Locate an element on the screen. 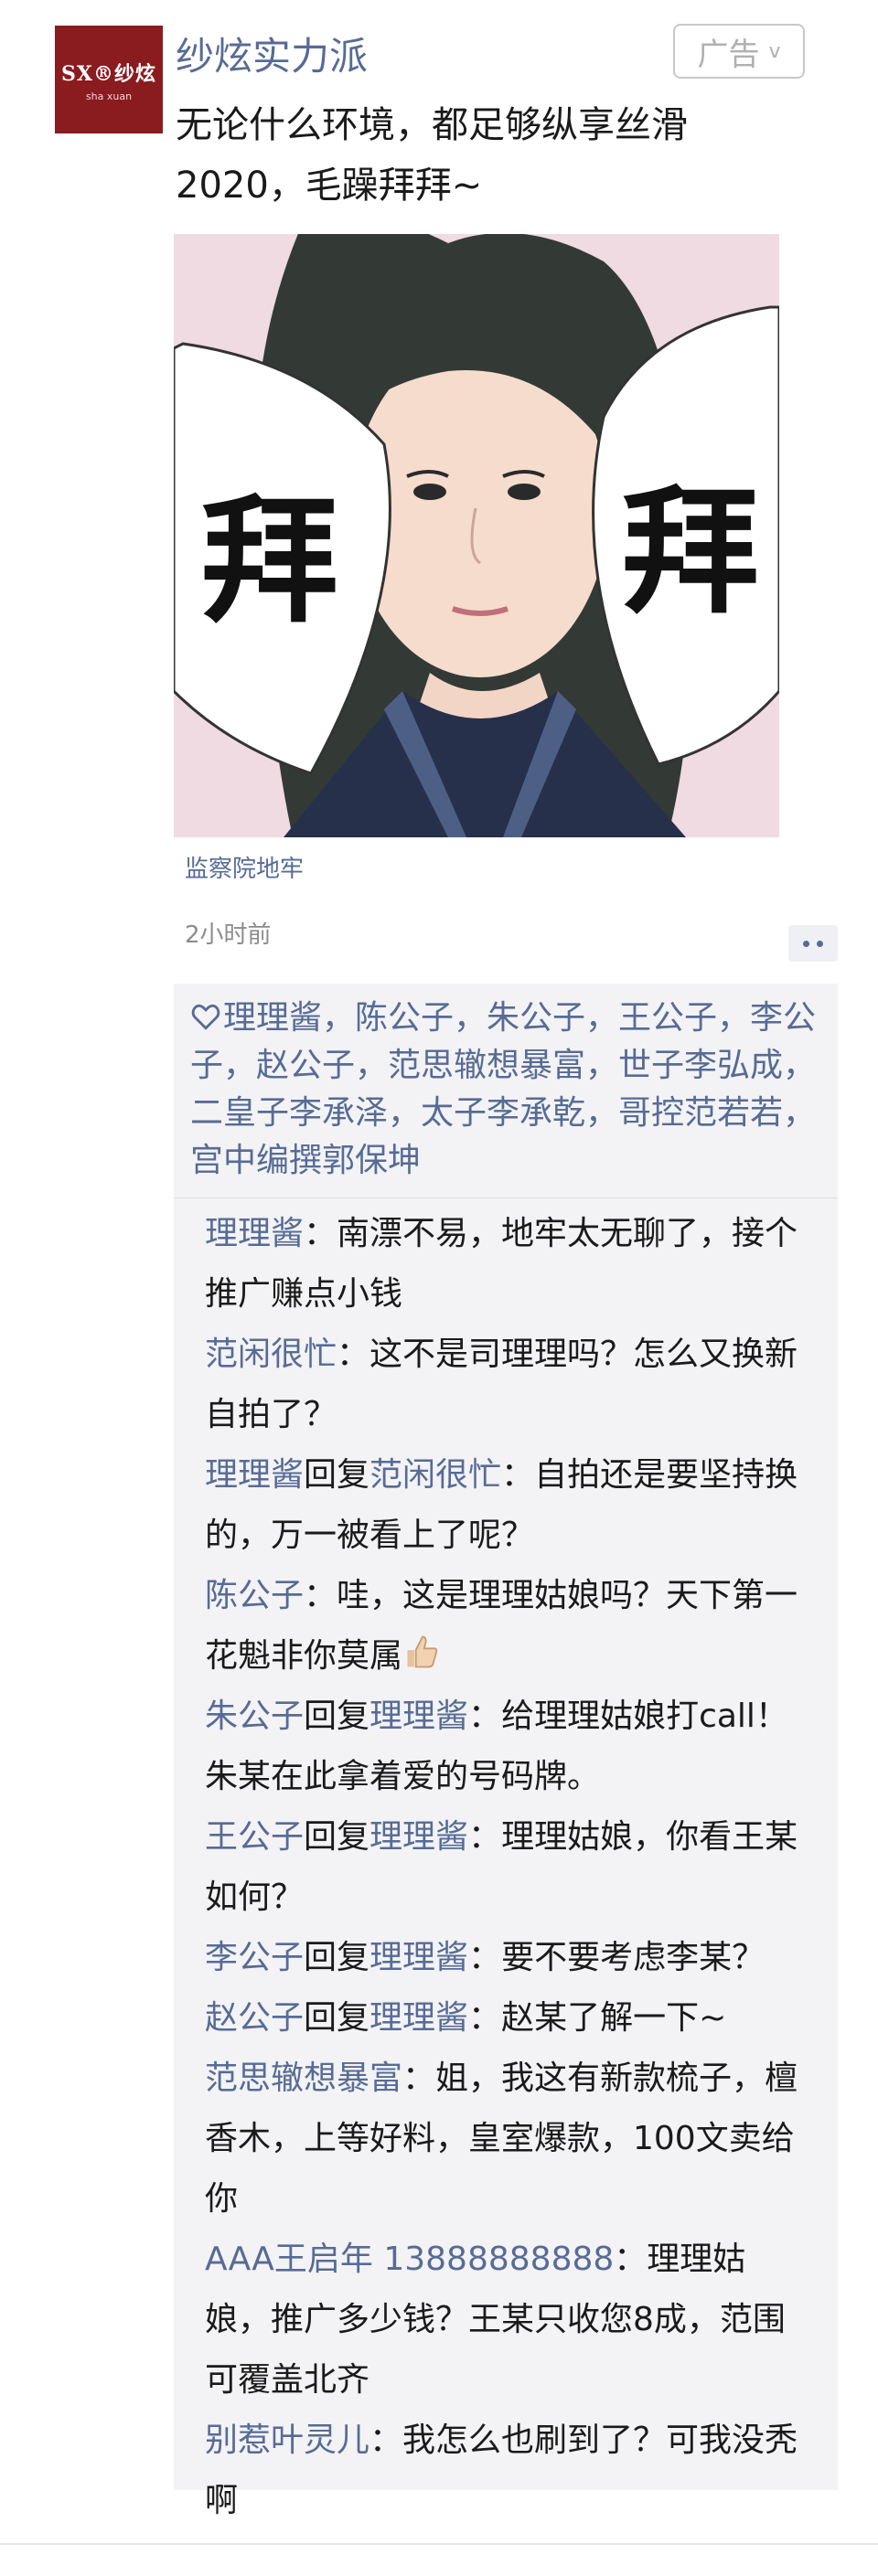  comment-author: 范思辙想暴富 is located at coordinates (303, 2079).